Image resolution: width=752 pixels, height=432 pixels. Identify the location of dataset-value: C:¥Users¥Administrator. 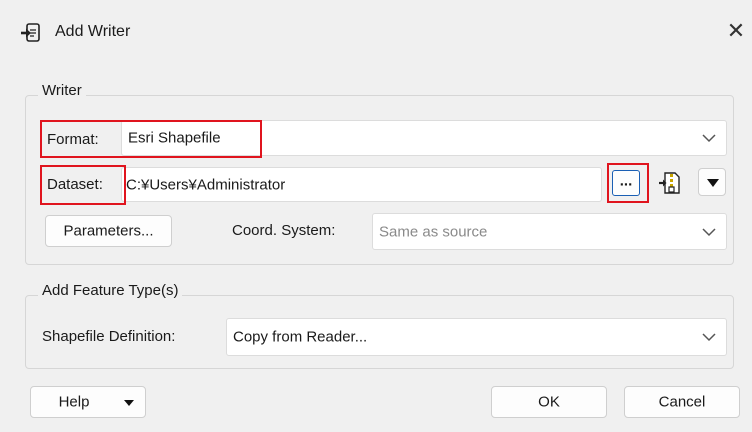
(206, 184).